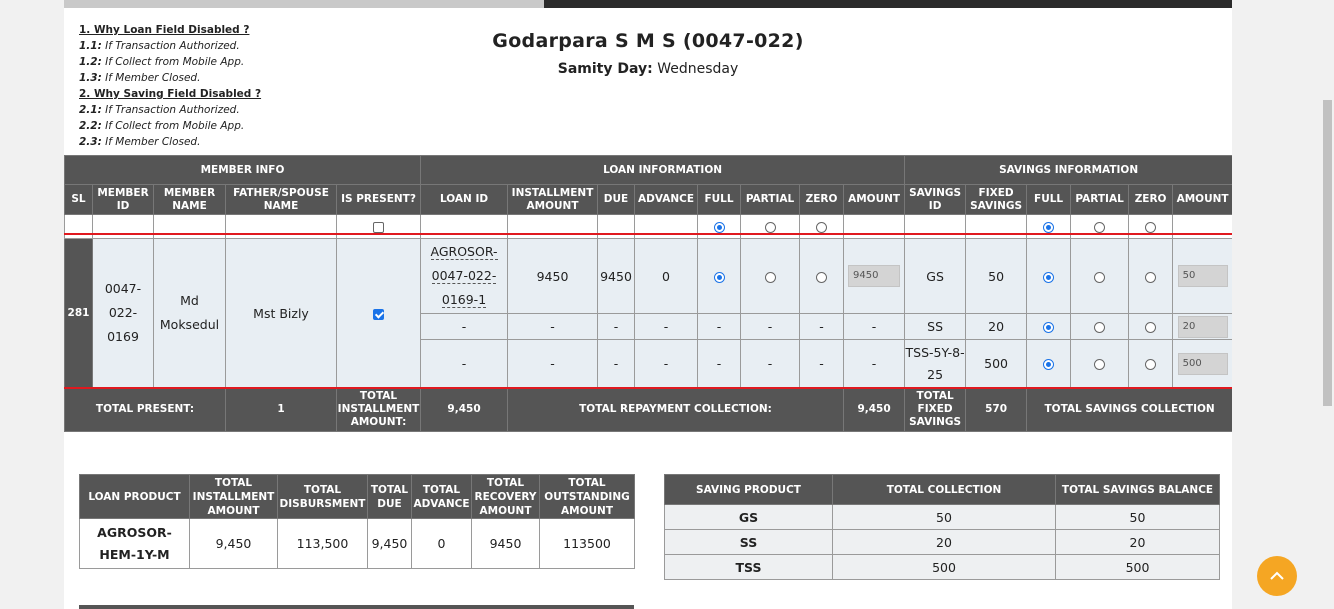 The height and width of the screenshot is (609, 1334). I want to click on fixed-savings: 500, so click(996, 363).